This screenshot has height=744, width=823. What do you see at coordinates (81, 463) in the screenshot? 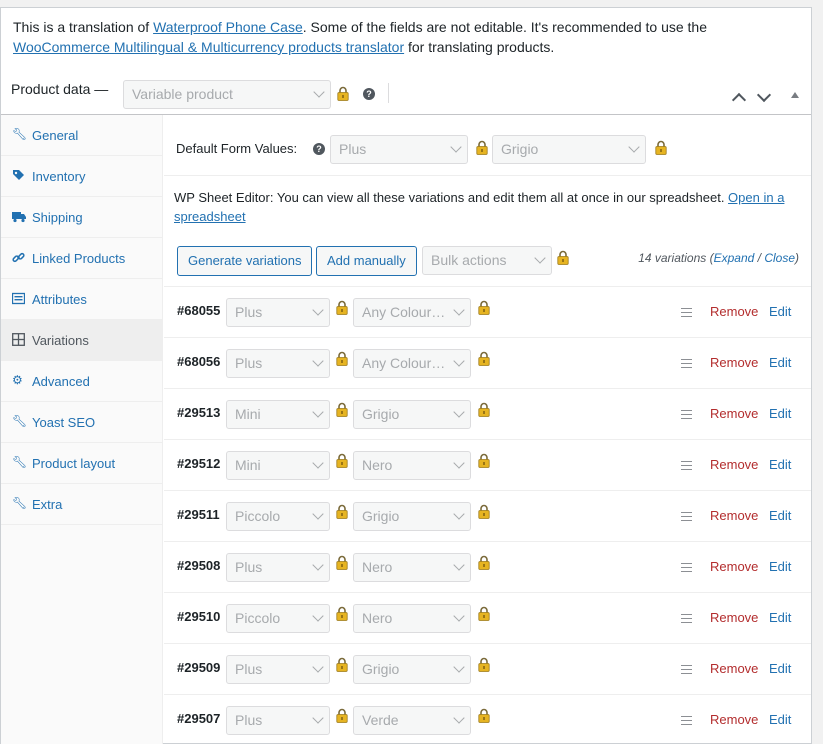
I see `tab-product-layout: 🔧︎ Product layout` at bounding box center [81, 463].